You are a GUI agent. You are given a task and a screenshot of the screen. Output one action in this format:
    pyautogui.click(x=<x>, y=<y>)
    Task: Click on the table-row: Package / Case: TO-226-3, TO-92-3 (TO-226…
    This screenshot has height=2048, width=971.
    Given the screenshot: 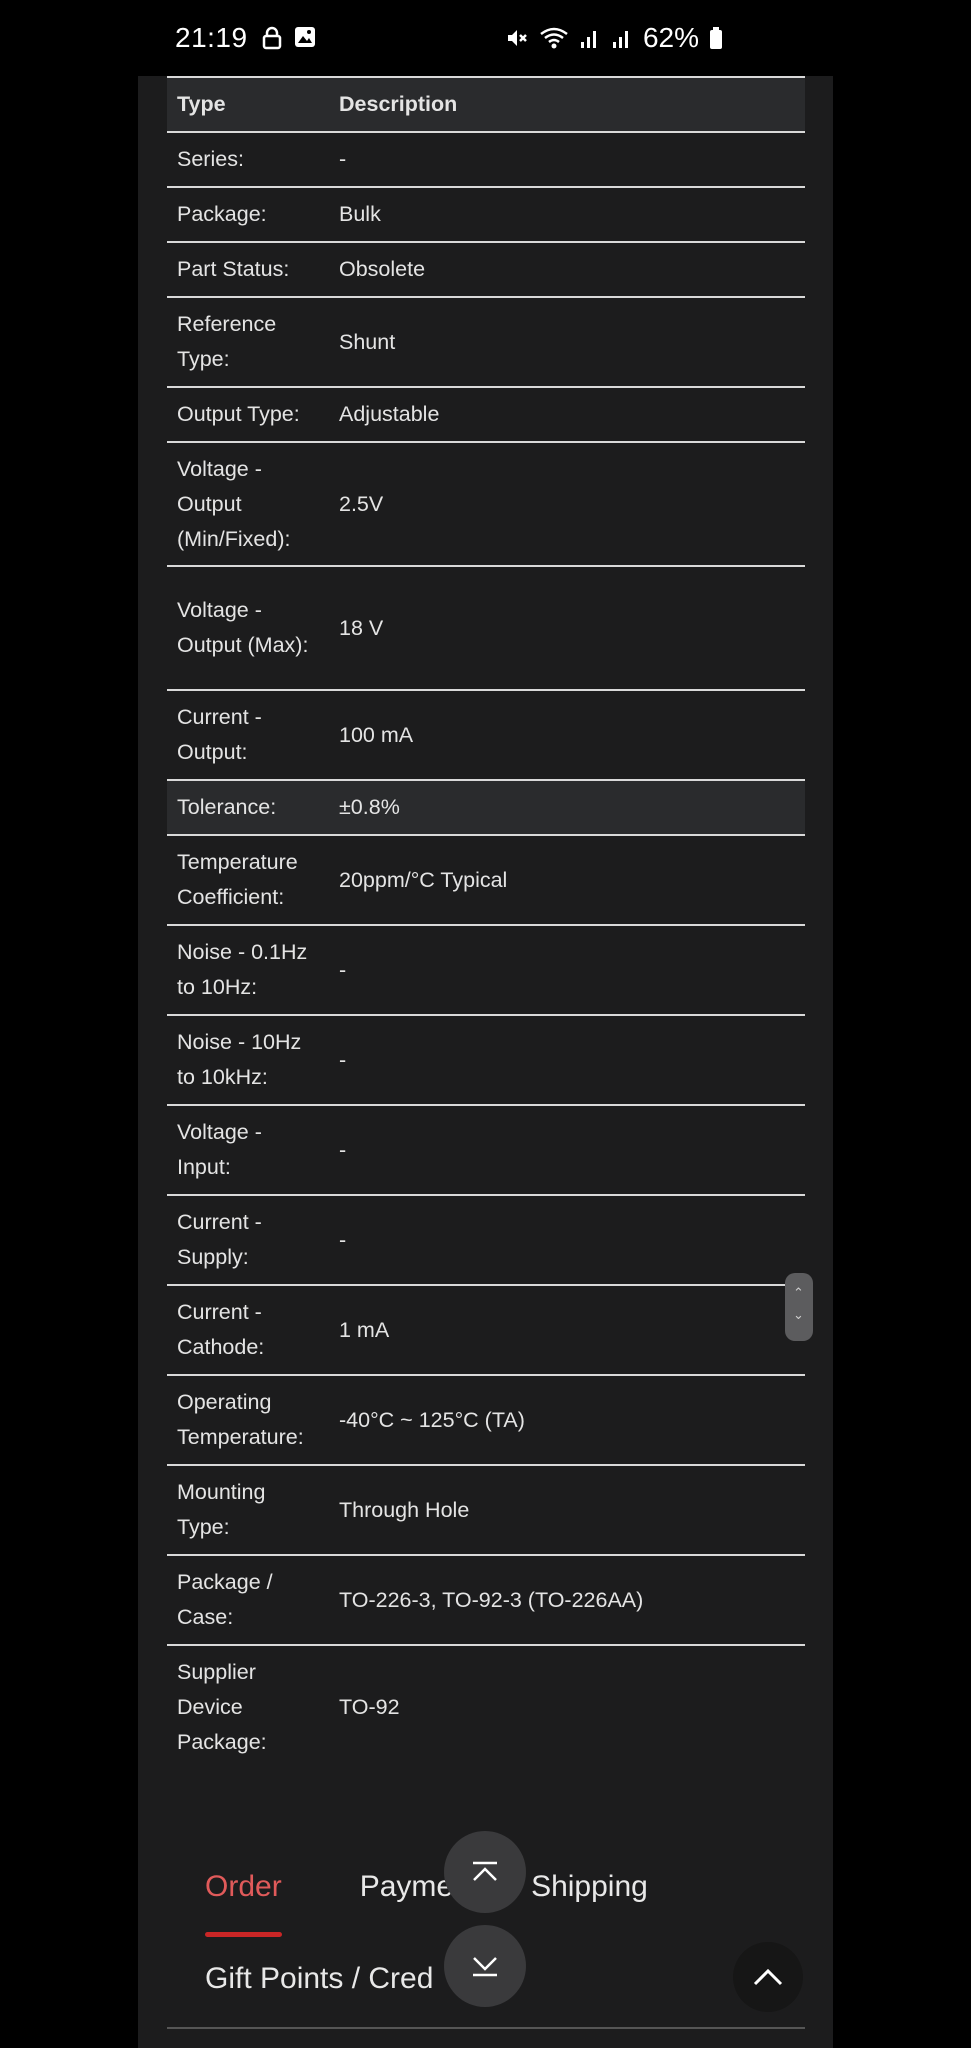 What is the action you would take?
    pyautogui.click(x=486, y=1599)
    